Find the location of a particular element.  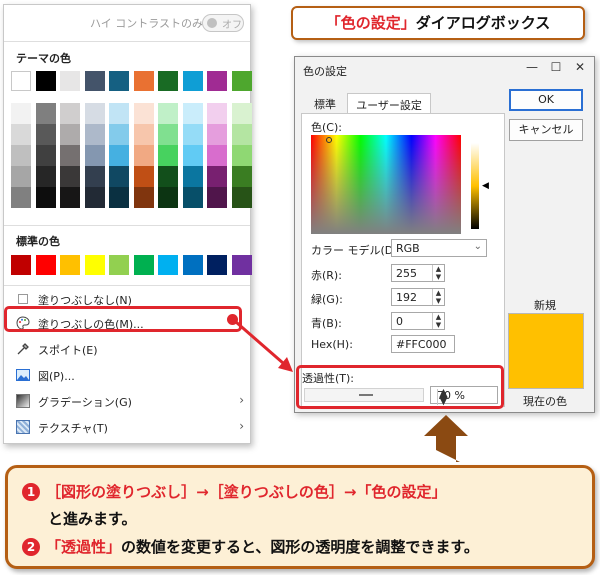

brown-up-arrow is located at coordinates (446, 438).